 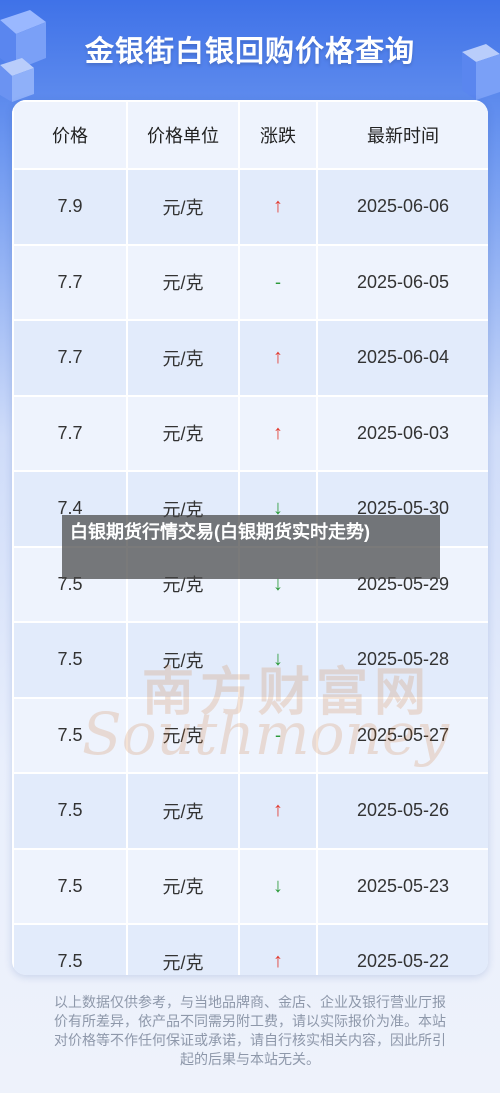 I want to click on table-row: 7.7 元/克 ↑ 2025-06-04, so click(x=250, y=358).